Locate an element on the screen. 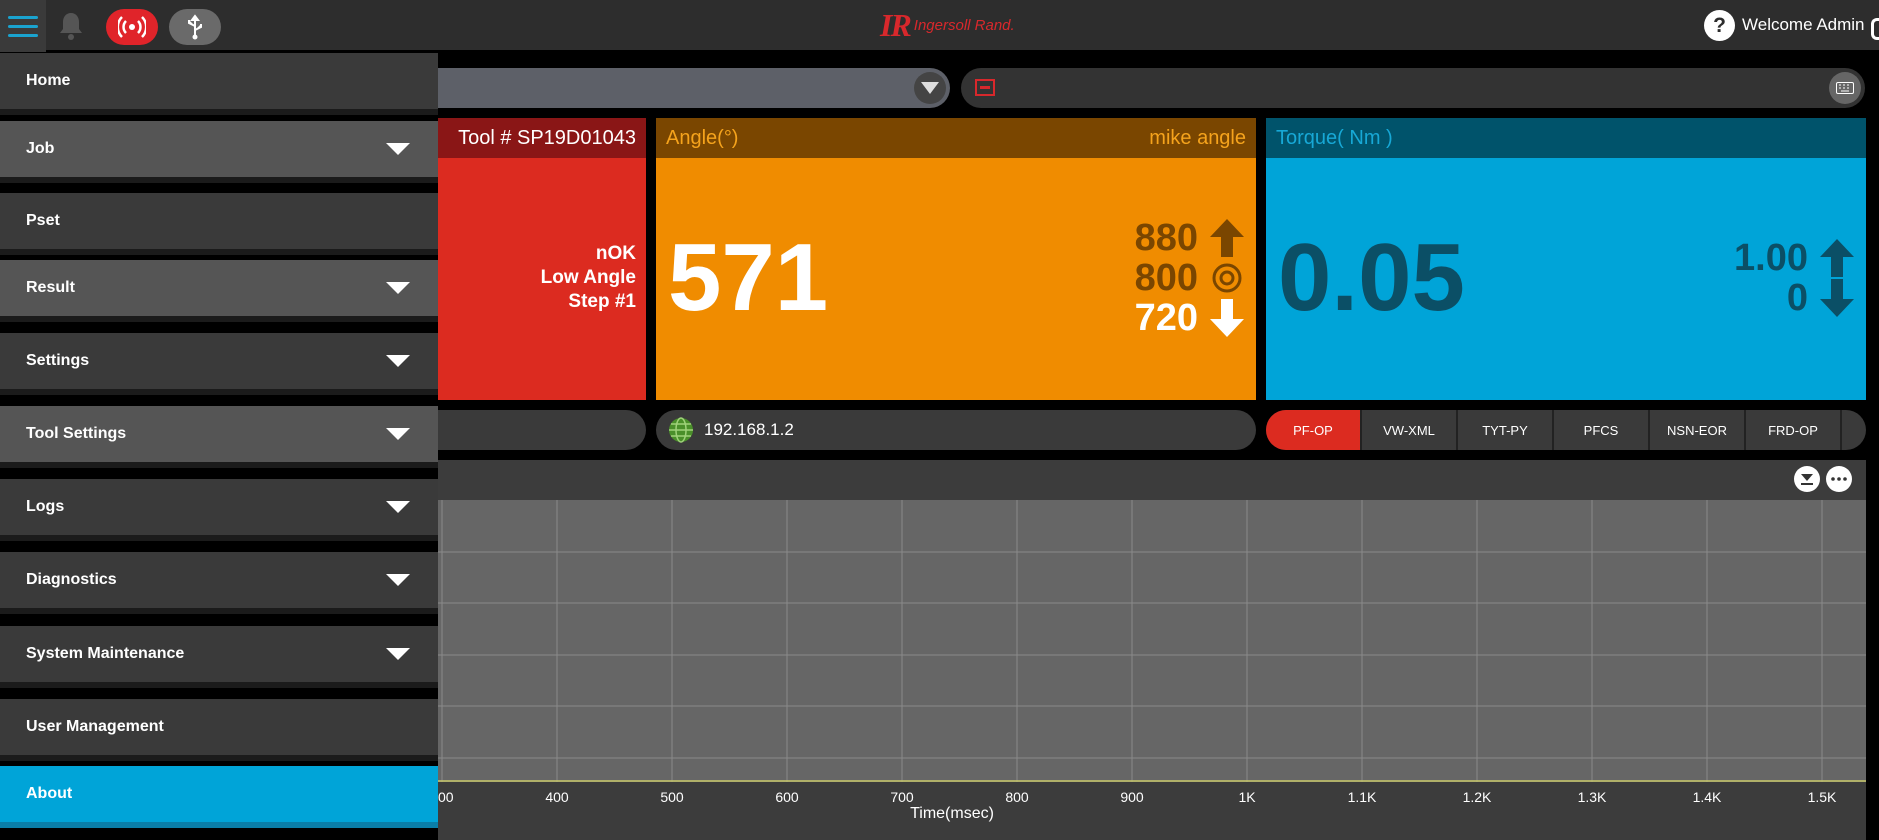 The height and width of the screenshot is (840, 1879). menu-item-label: User Management is located at coordinates (95, 726).